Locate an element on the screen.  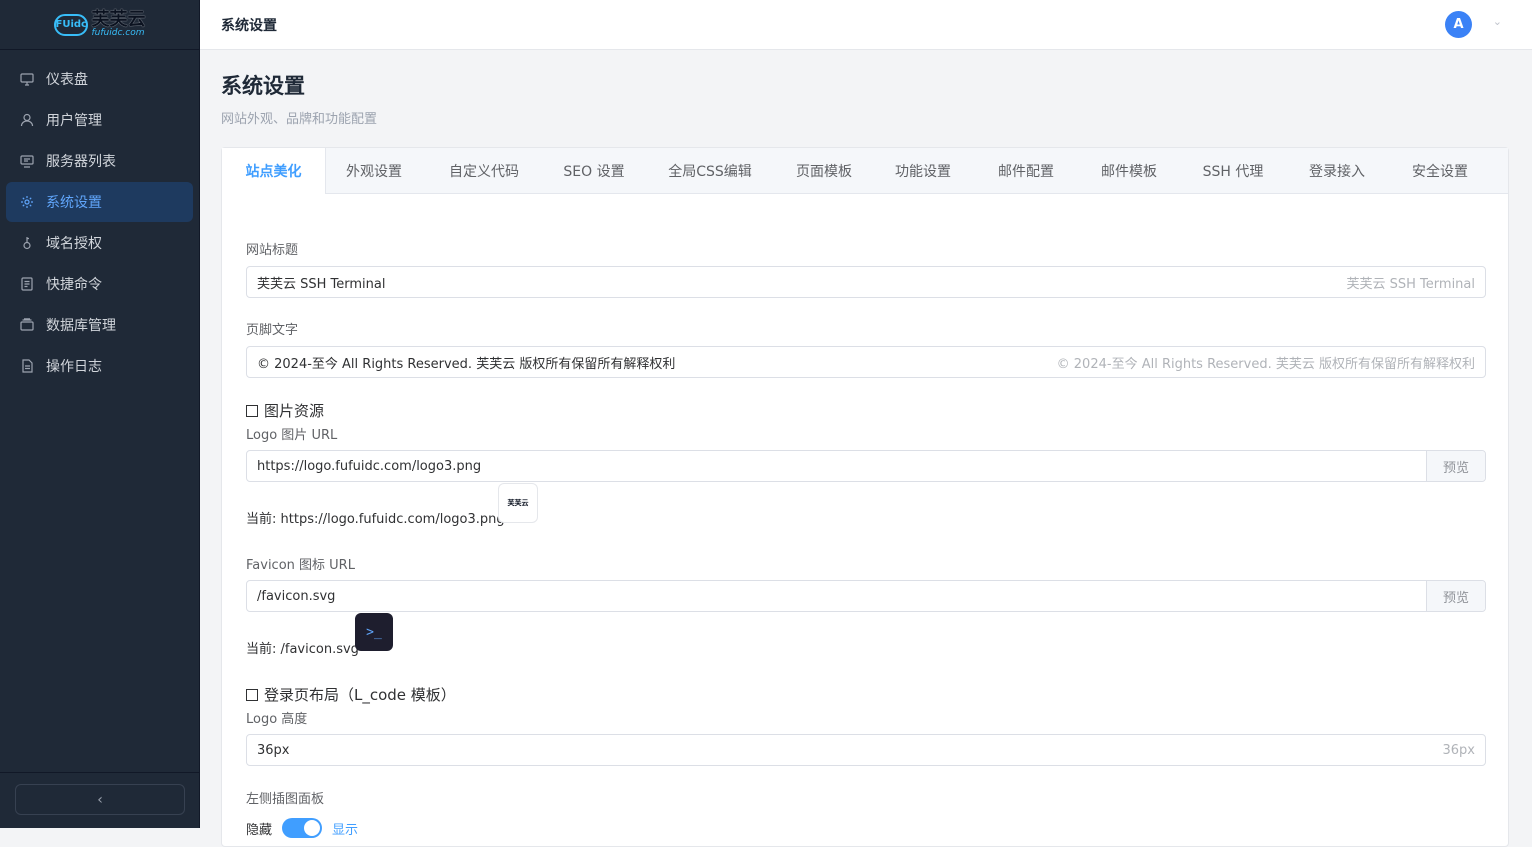
logo-thumbnail: 芙芙云 is located at coordinates (518, 503).